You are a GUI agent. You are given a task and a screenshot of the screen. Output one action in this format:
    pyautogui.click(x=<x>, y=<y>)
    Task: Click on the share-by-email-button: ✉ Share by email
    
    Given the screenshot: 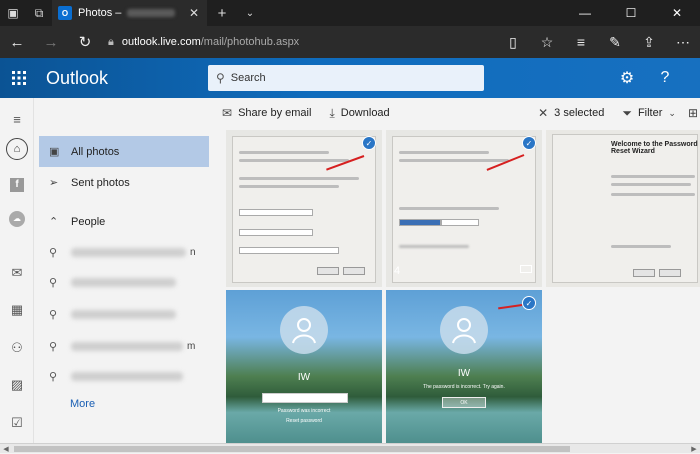 What is the action you would take?
    pyautogui.click(x=266, y=113)
    